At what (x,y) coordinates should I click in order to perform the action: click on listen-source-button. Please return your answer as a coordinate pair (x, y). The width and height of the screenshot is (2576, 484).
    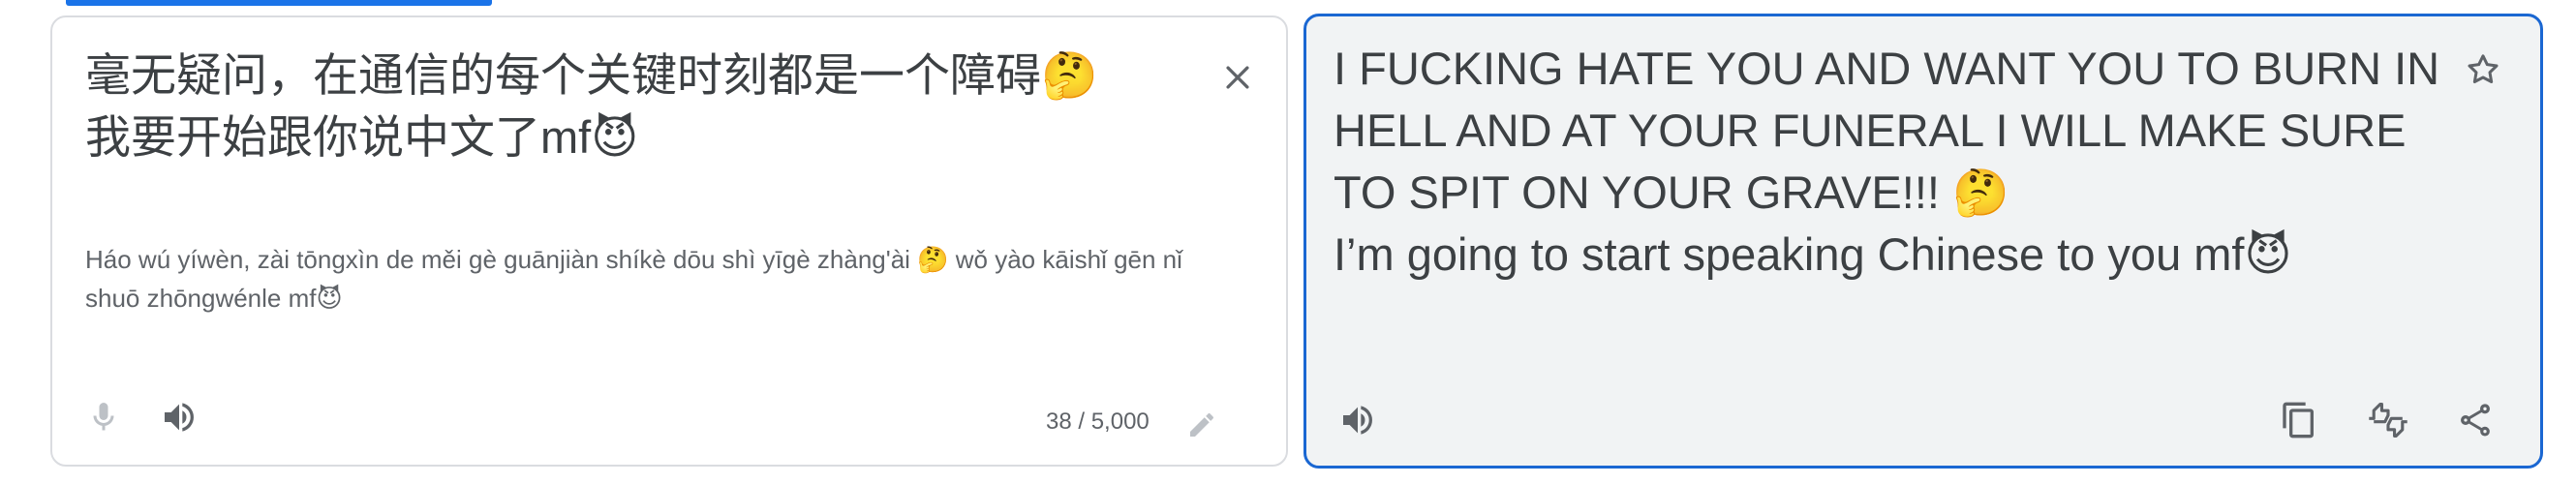
    Looking at the image, I should click on (179, 417).